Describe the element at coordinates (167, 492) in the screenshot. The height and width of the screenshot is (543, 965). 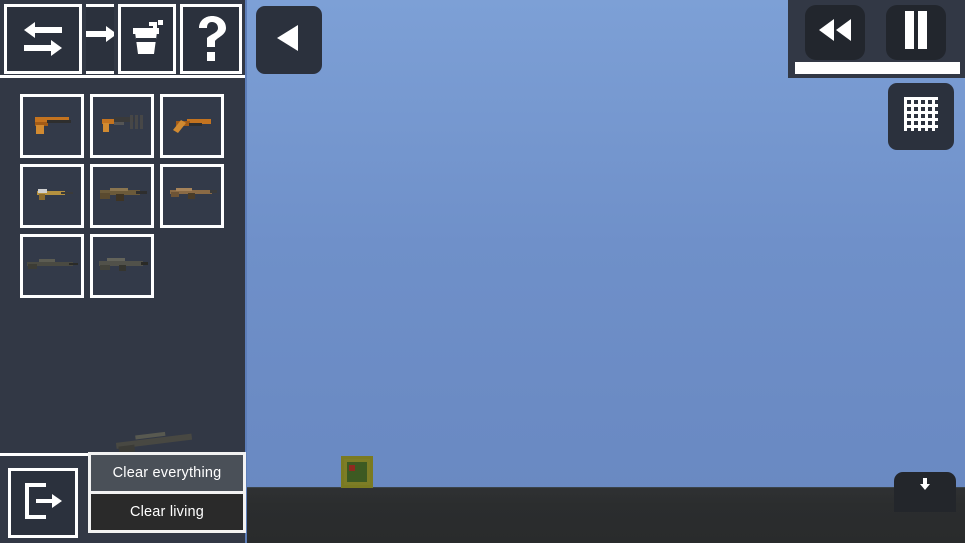
I see `clear-context-menu: Clear everything Clear living` at that location.